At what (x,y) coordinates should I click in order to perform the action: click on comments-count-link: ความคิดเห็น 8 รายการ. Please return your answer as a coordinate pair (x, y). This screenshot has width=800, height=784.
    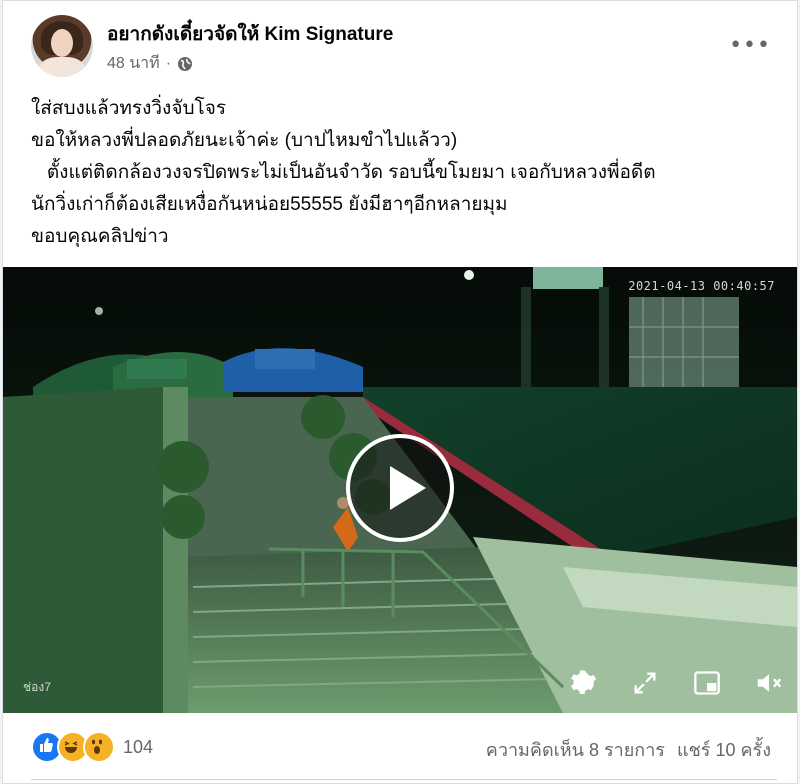
    Looking at the image, I should click on (575, 749).